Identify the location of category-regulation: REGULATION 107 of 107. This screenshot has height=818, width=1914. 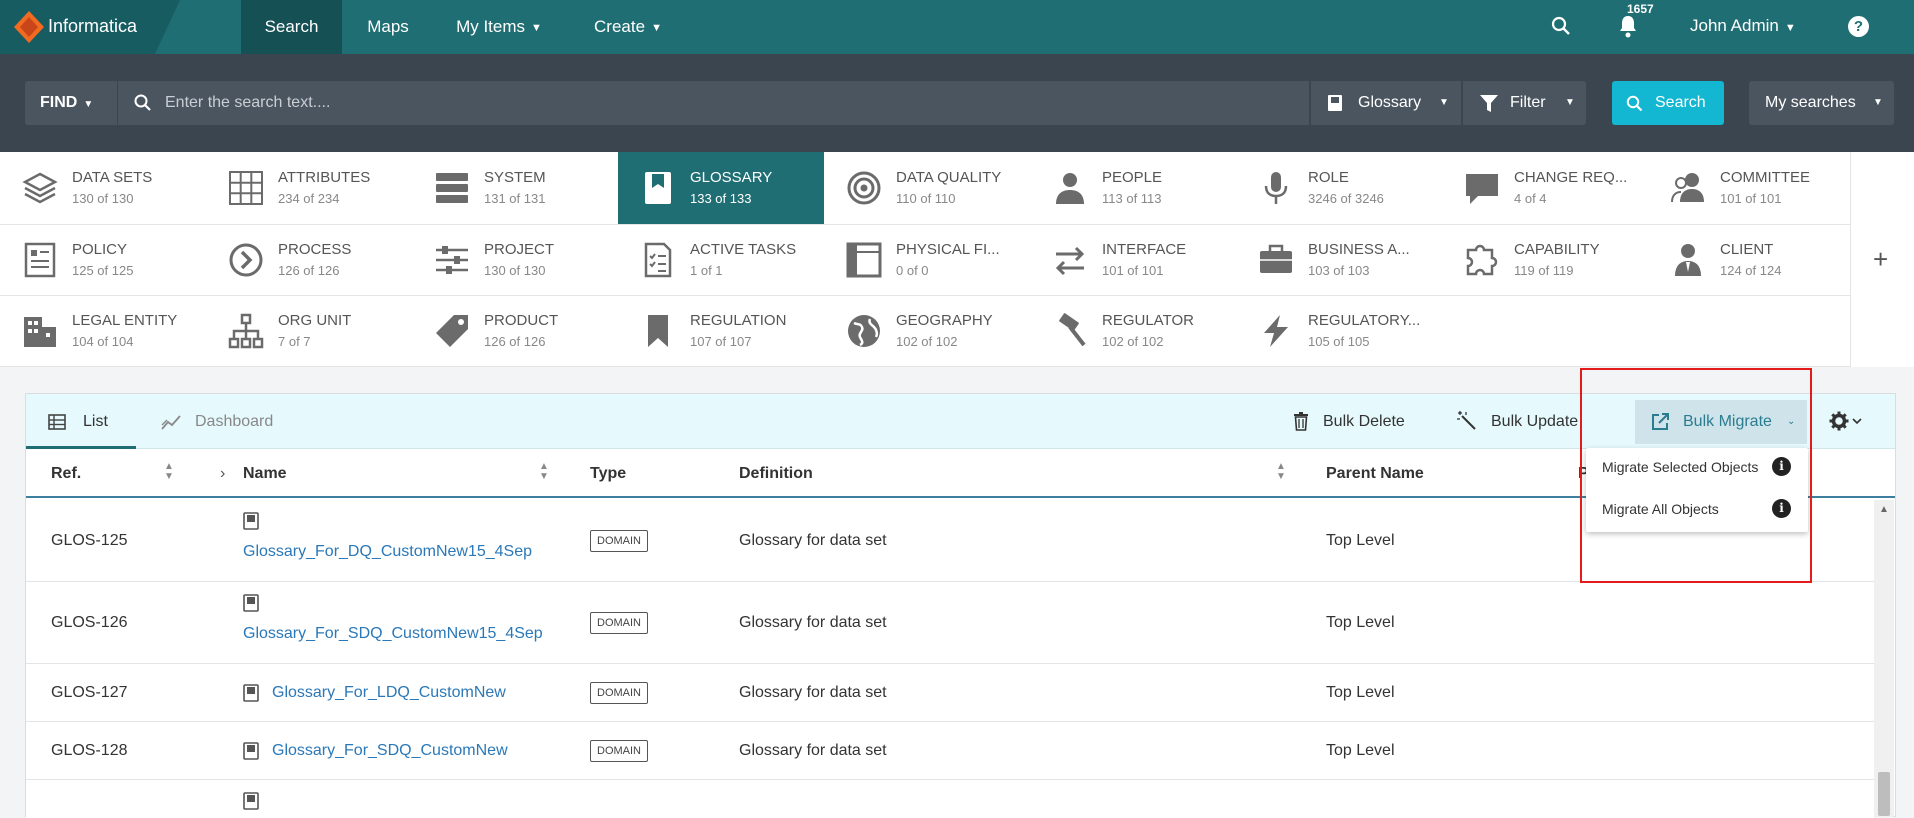
(721, 331).